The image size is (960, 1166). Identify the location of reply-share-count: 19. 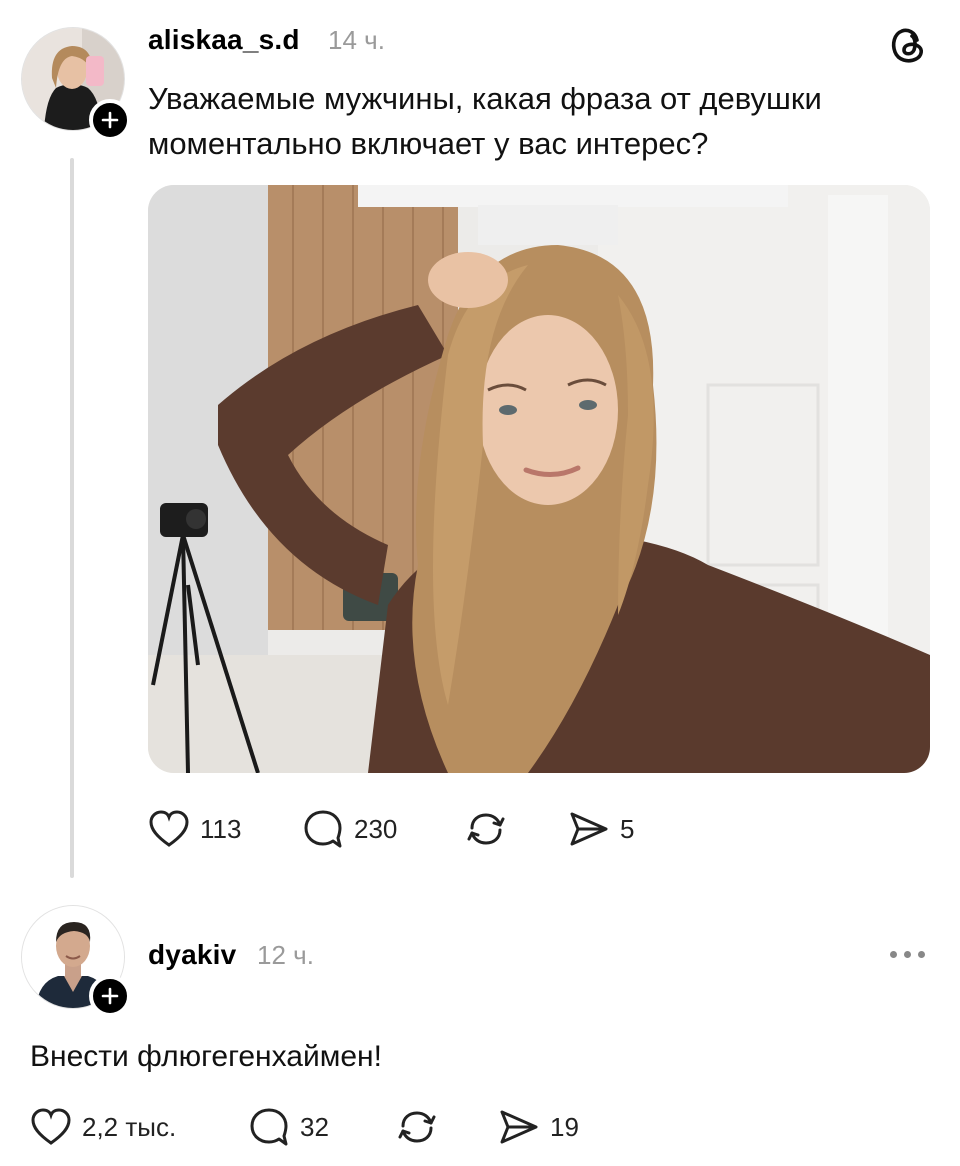
(564, 1126).